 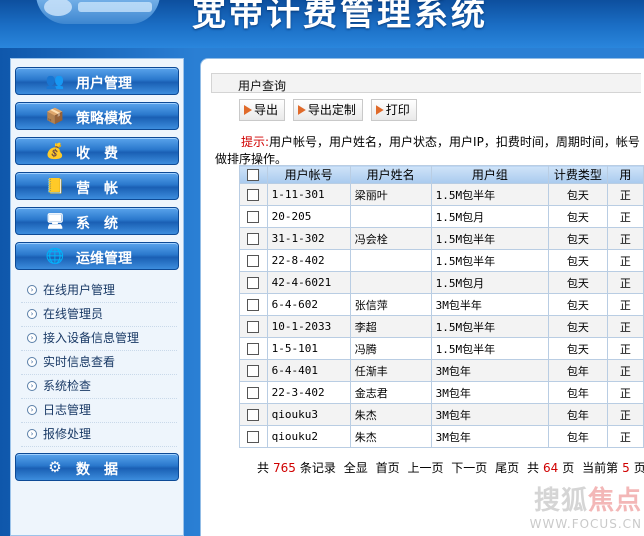 I want to click on table-row: 1-5-101 冯腾 1.5M包半年 包天正, so click(x=441, y=348).